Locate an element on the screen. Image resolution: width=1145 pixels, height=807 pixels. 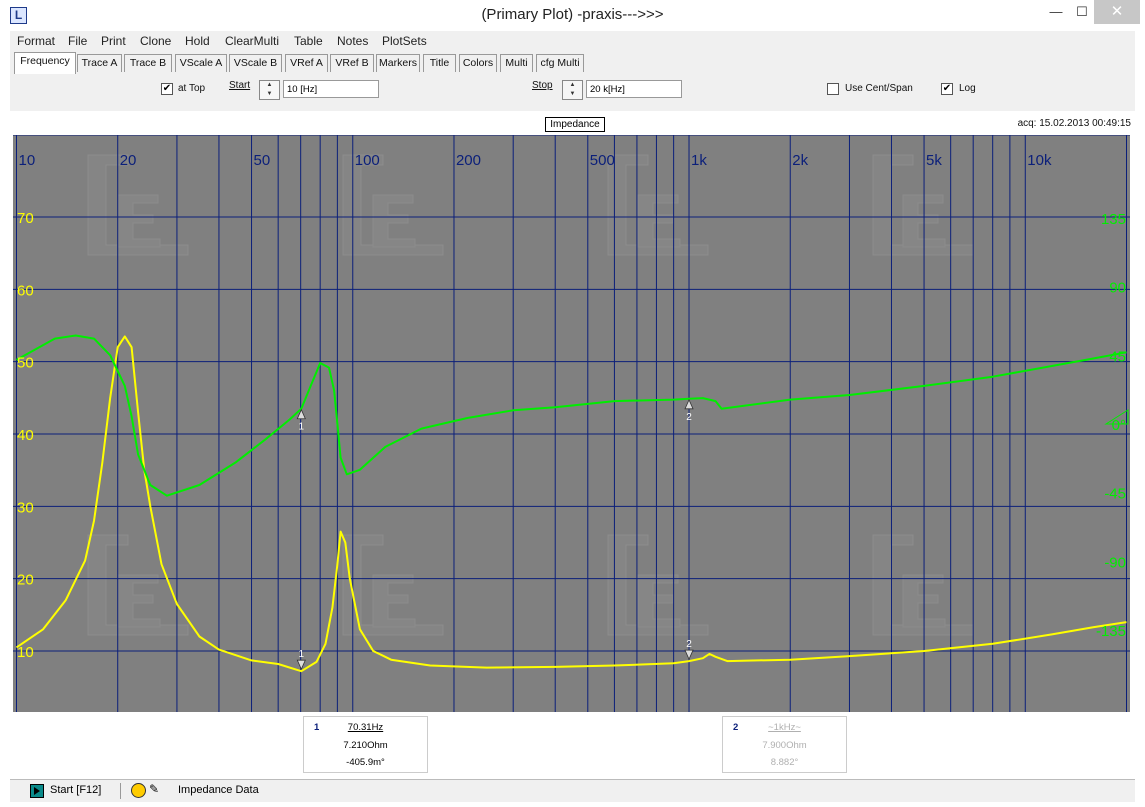
menu-plotsets: PlotSets is located at coordinates (404, 41).